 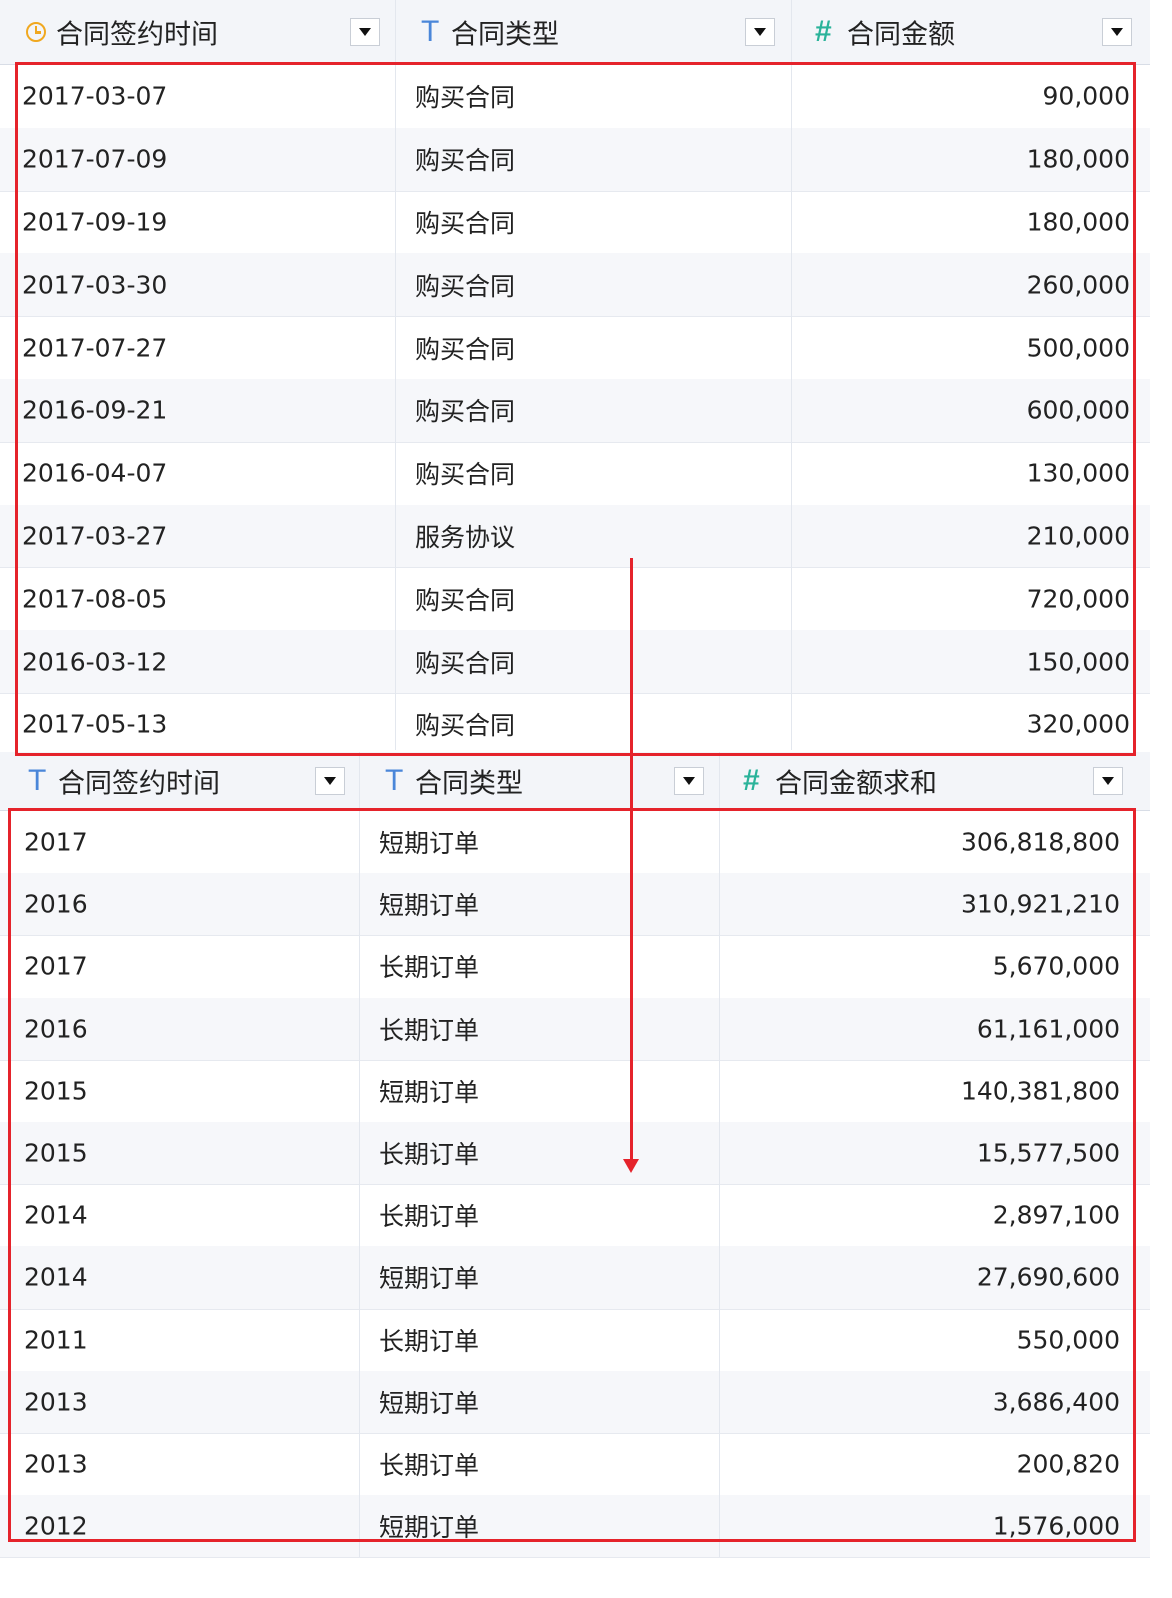 What do you see at coordinates (970, 721) in the screenshot?
I see `amount-cell: 320,000` at bounding box center [970, 721].